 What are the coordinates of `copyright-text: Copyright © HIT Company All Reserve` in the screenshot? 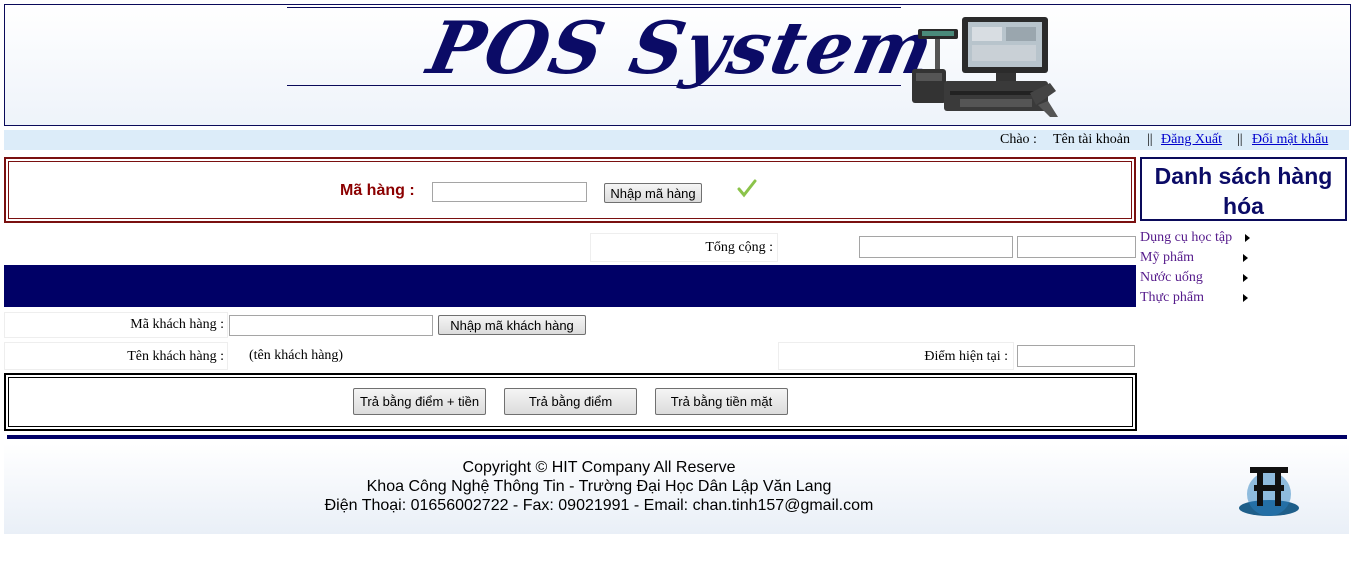 It's located at (599, 467).